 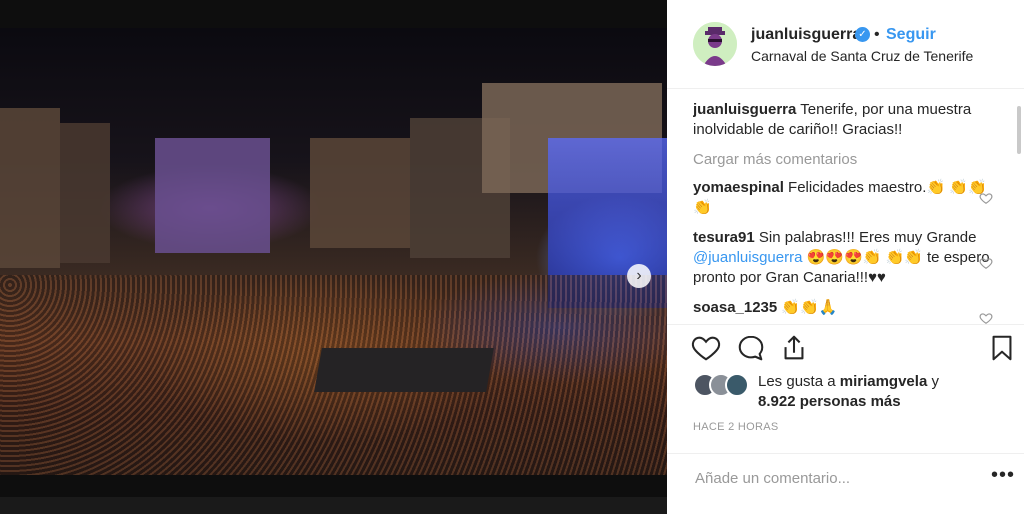 What do you see at coordinates (884, 381) in the screenshot?
I see `liker-username: miriamgvela` at bounding box center [884, 381].